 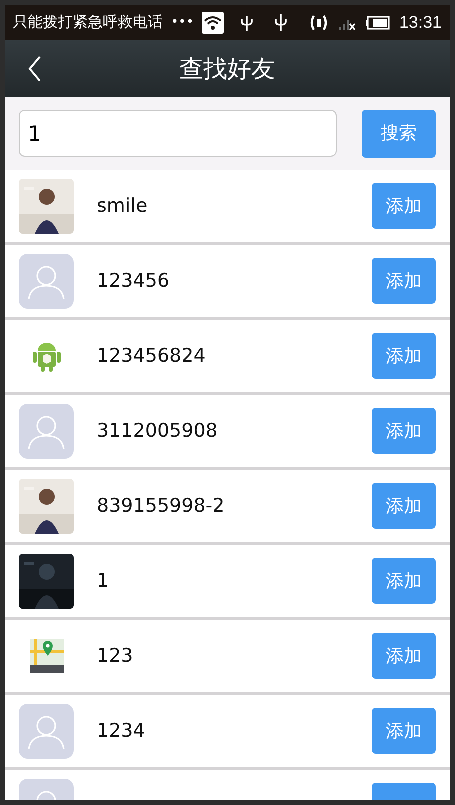 I want to click on user-name: 3112005908, so click(x=157, y=431).